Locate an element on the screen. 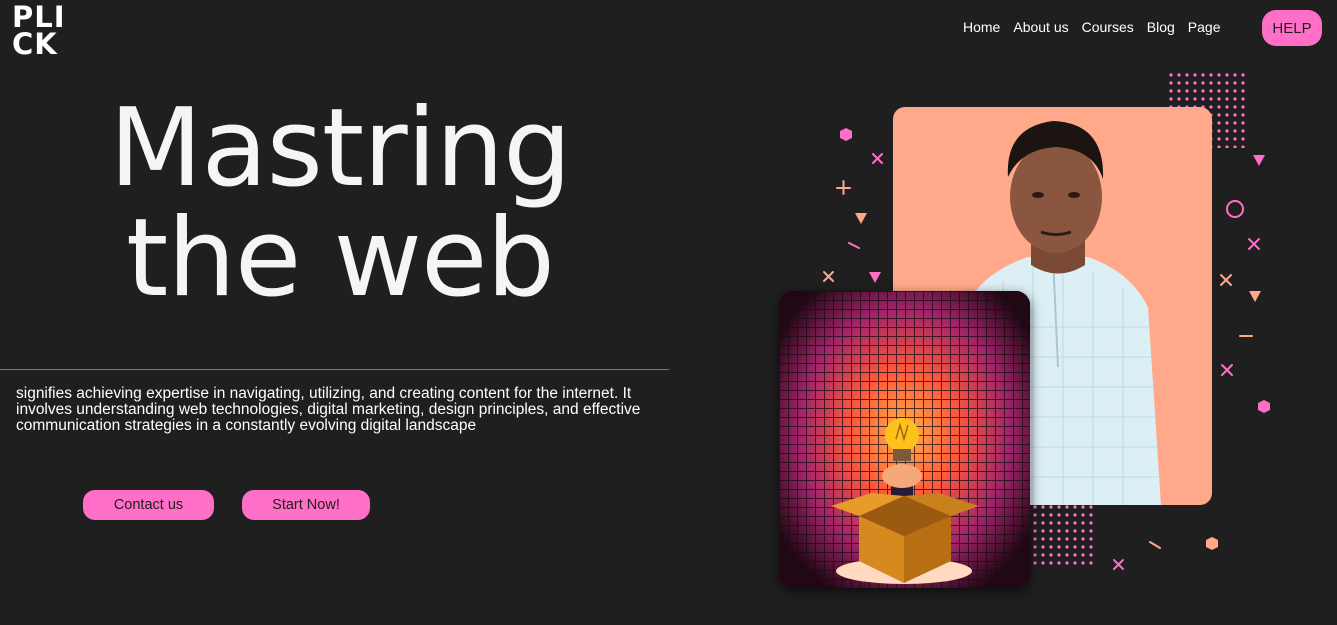 This screenshot has height=625, width=1337. lightbulb-box-illustration is located at coordinates (904, 439).